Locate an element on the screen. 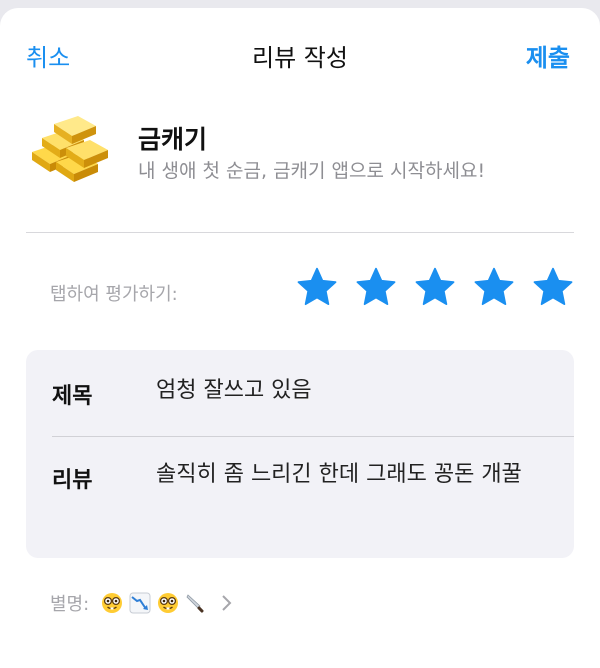  star-rating is located at coordinates (435, 287).